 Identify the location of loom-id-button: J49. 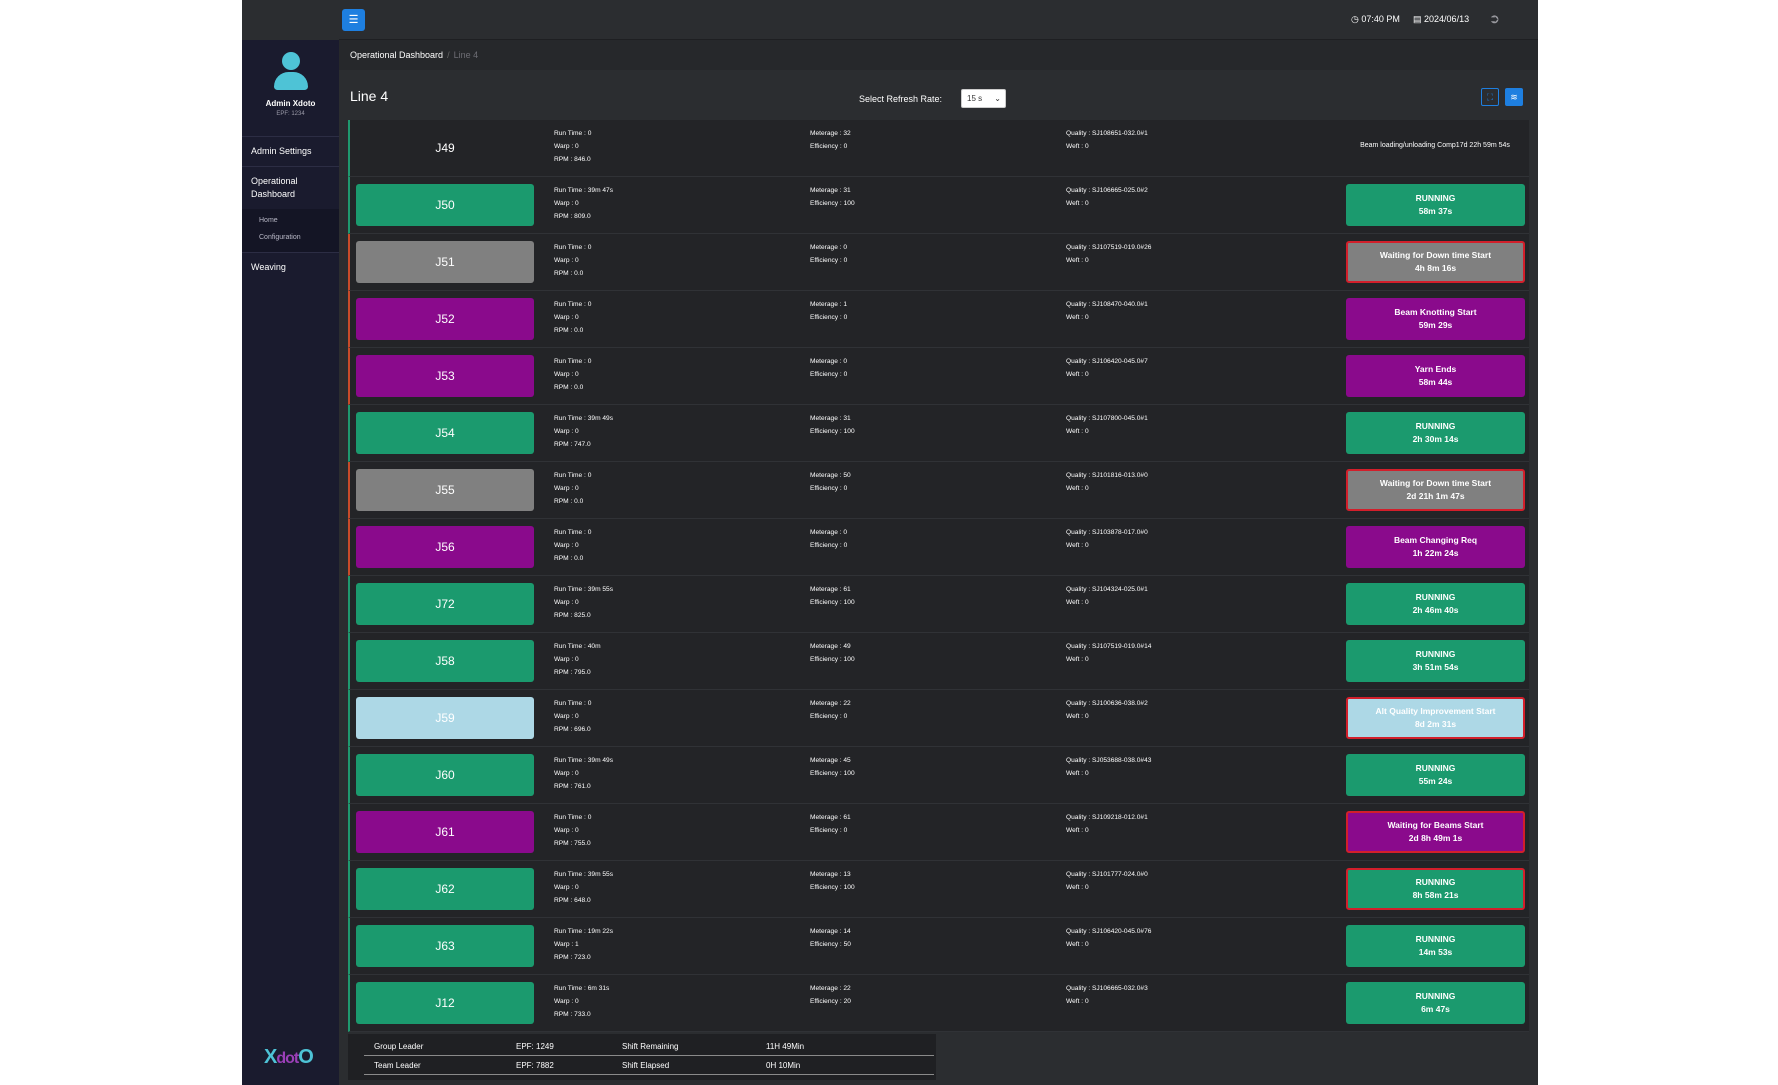
(445, 148).